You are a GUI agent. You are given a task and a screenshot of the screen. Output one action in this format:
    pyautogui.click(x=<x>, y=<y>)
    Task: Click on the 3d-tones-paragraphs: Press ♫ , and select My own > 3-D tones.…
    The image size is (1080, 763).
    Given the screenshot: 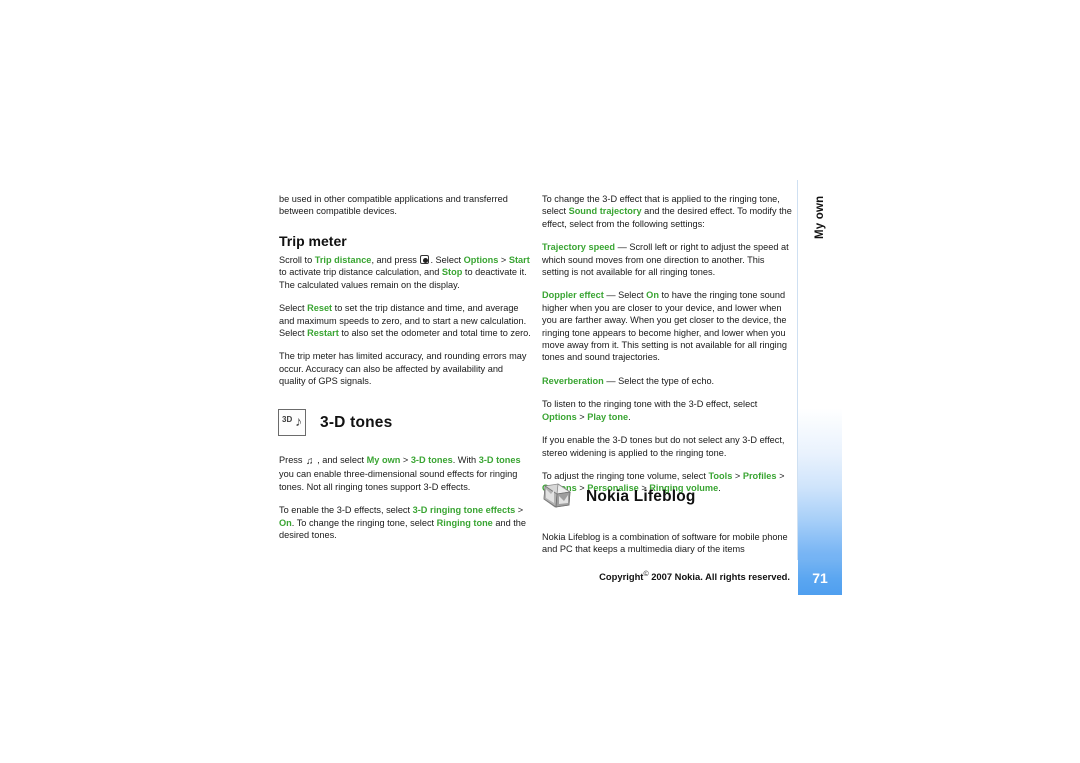 What is the action you would take?
    pyautogui.click(x=405, y=497)
    